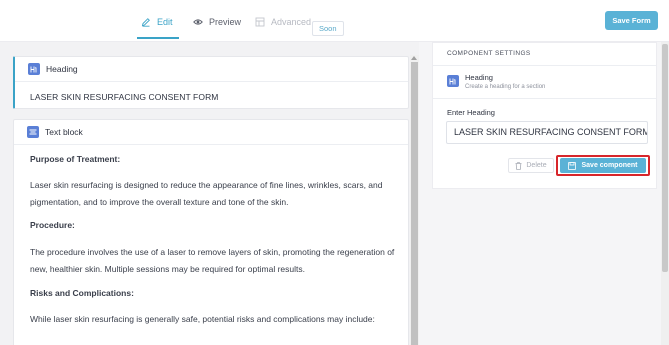  I want to click on tab-edit: Edit, so click(158, 29).